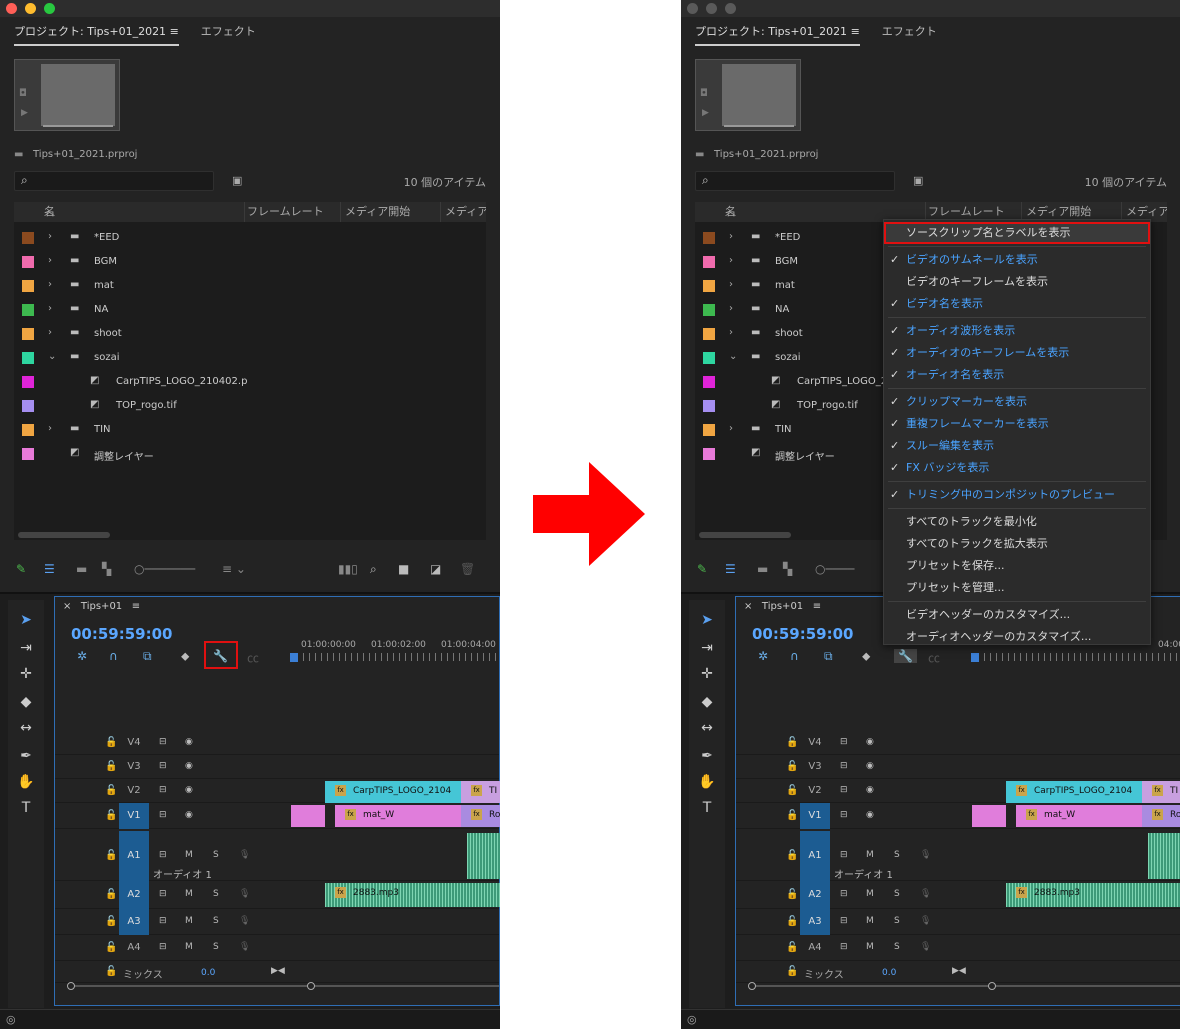 The width and height of the screenshot is (1180, 1029). What do you see at coordinates (730, 212) in the screenshot?
I see `sort-ascending-icon: ︿` at bounding box center [730, 212].